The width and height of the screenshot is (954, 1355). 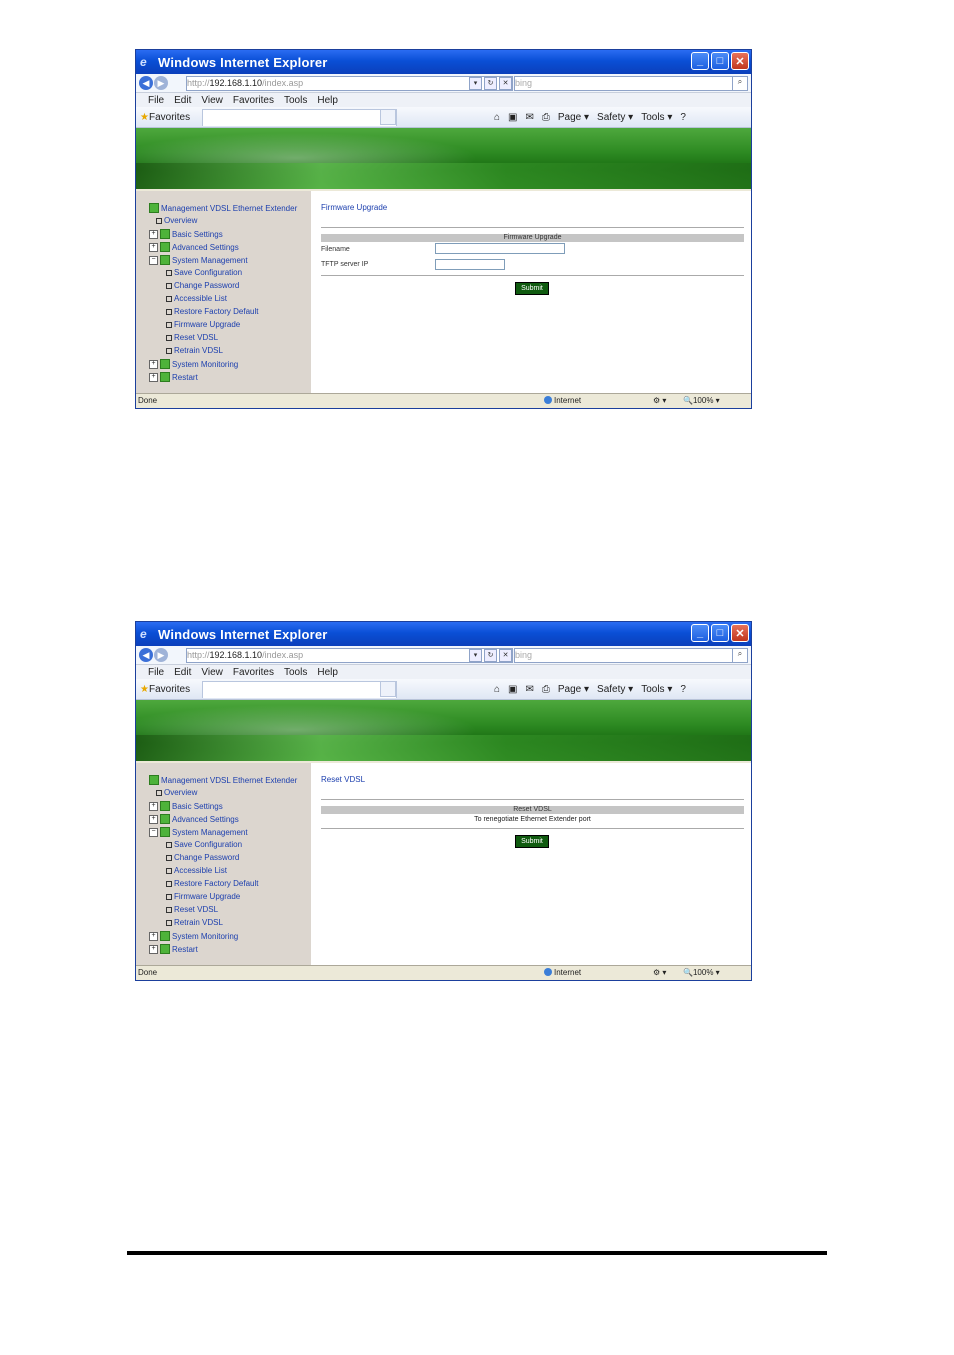 What do you see at coordinates (388, 689) in the screenshot?
I see `new-tab-button` at bounding box center [388, 689].